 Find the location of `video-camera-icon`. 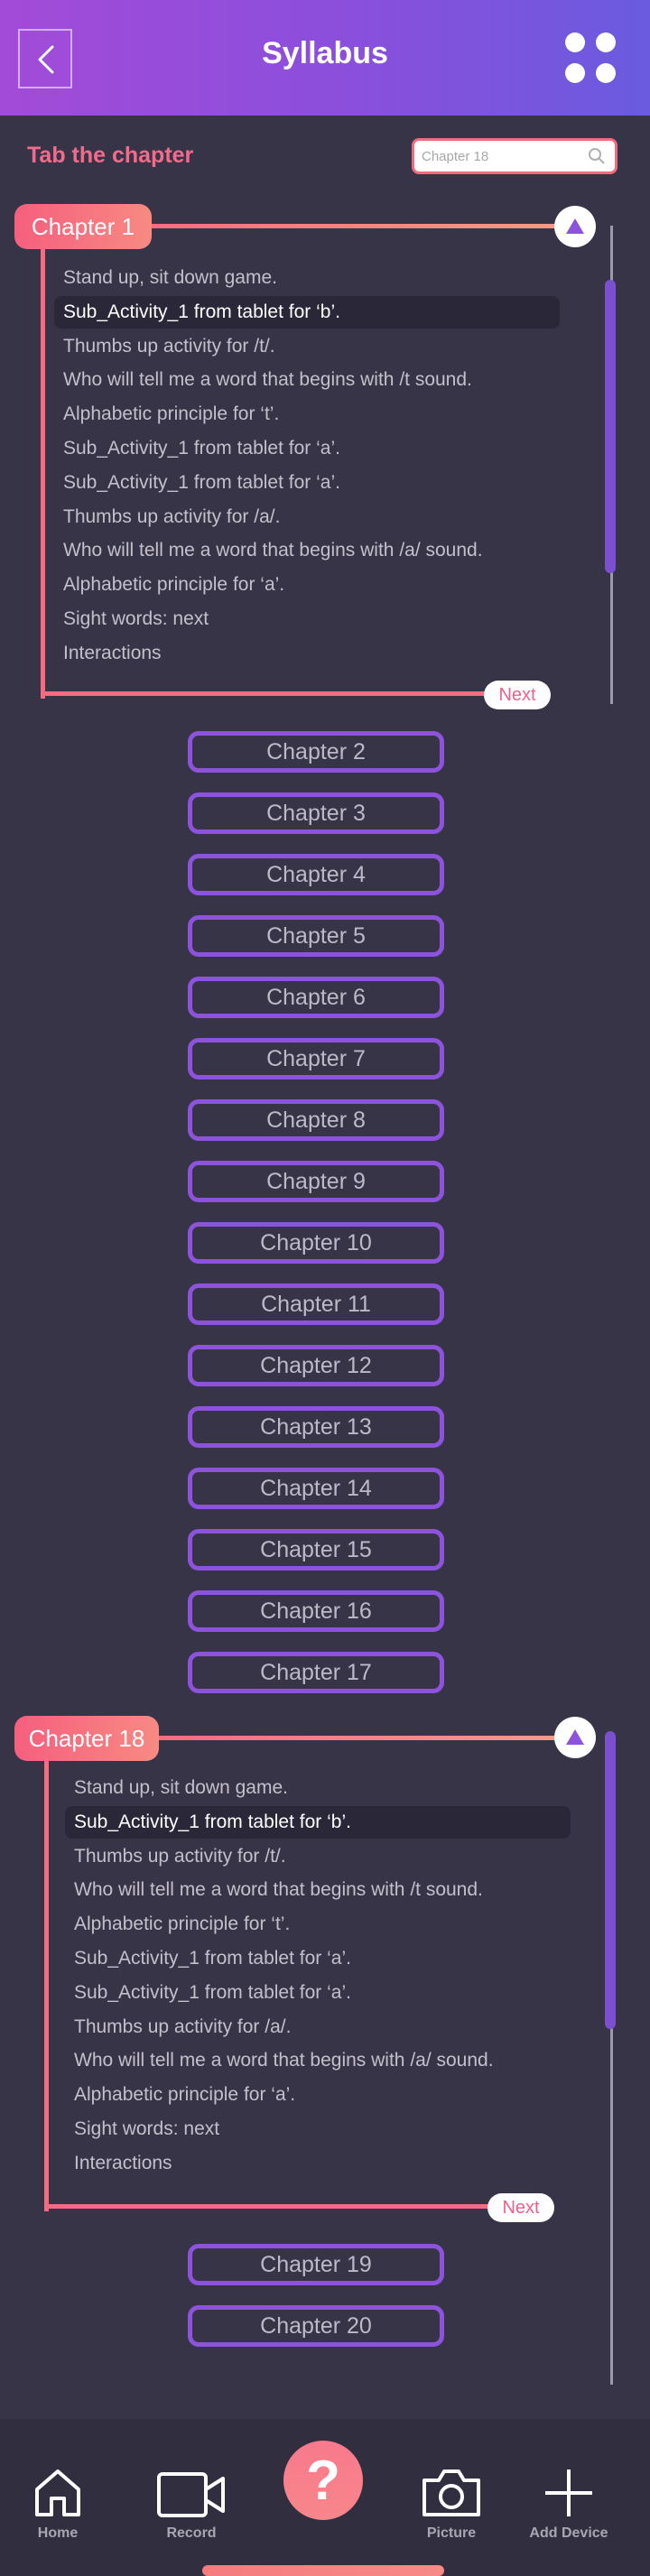

video-camera-icon is located at coordinates (191, 2495).